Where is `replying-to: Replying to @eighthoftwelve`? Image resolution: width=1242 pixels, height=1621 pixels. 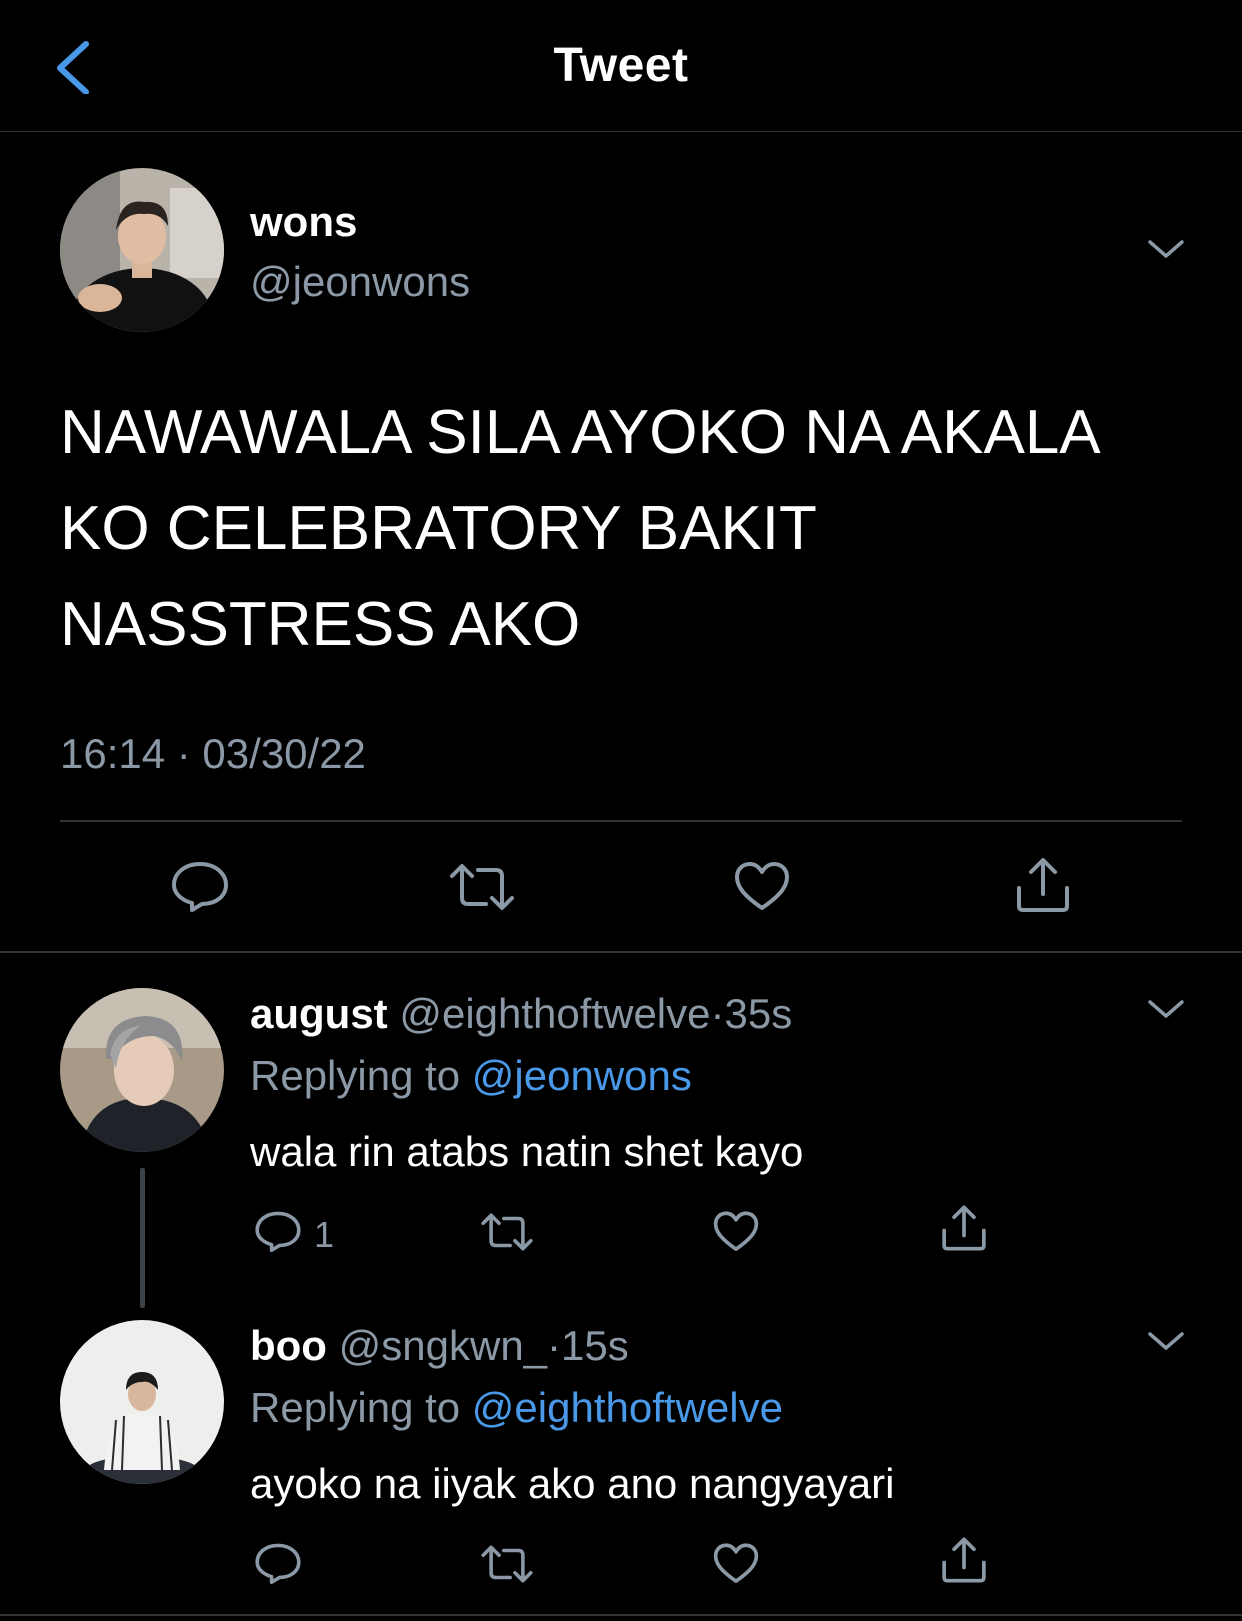
replying-to: Replying to @eighthoftwelve is located at coordinates (516, 1408).